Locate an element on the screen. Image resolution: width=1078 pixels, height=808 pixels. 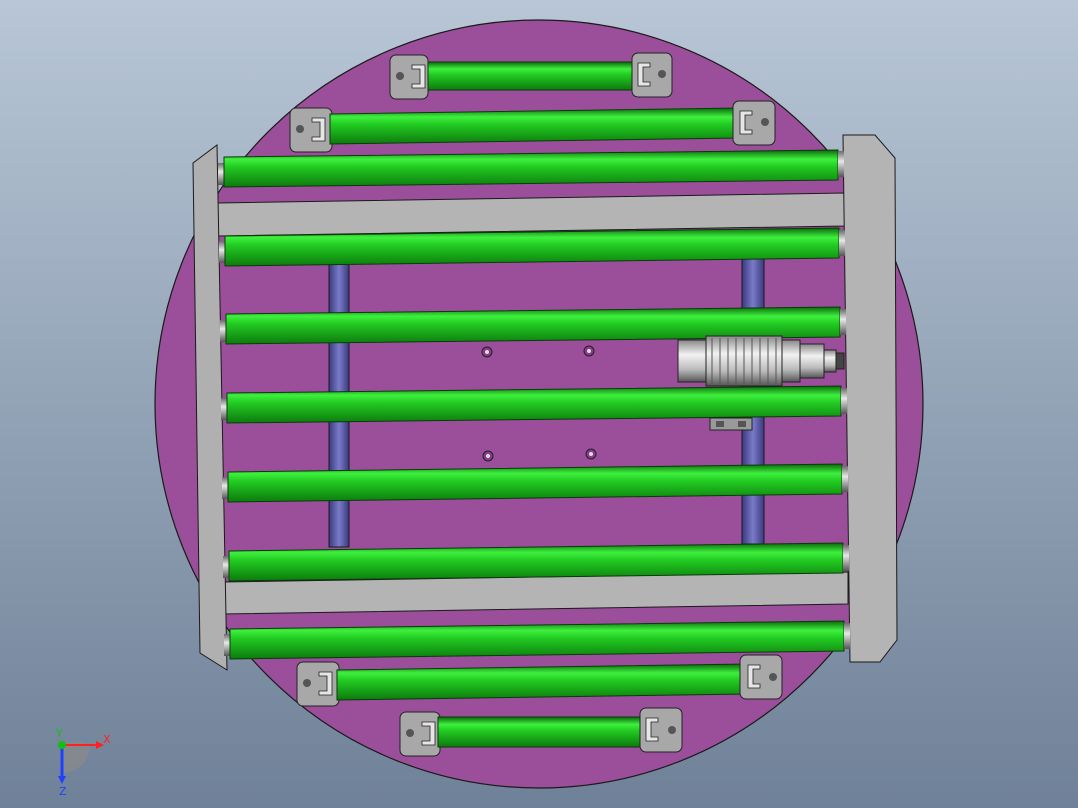
frame-side-right is located at coordinates (870, 398).